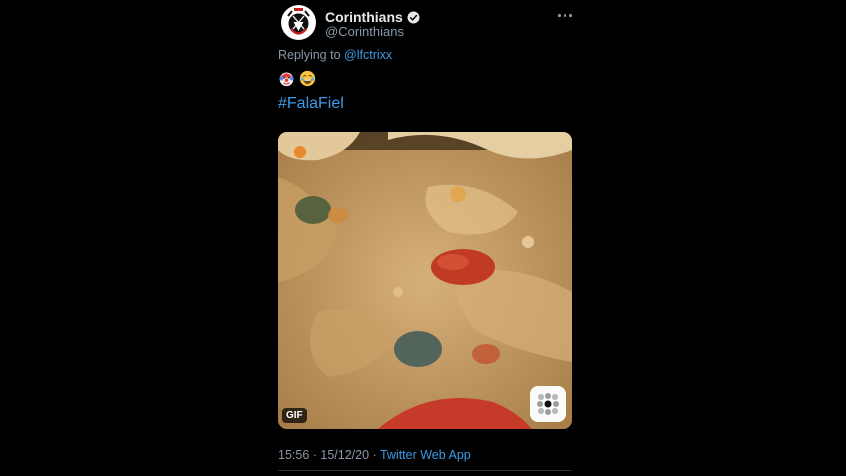  Describe the element at coordinates (286, 79) in the screenshot. I see `clown-face-icon` at that location.